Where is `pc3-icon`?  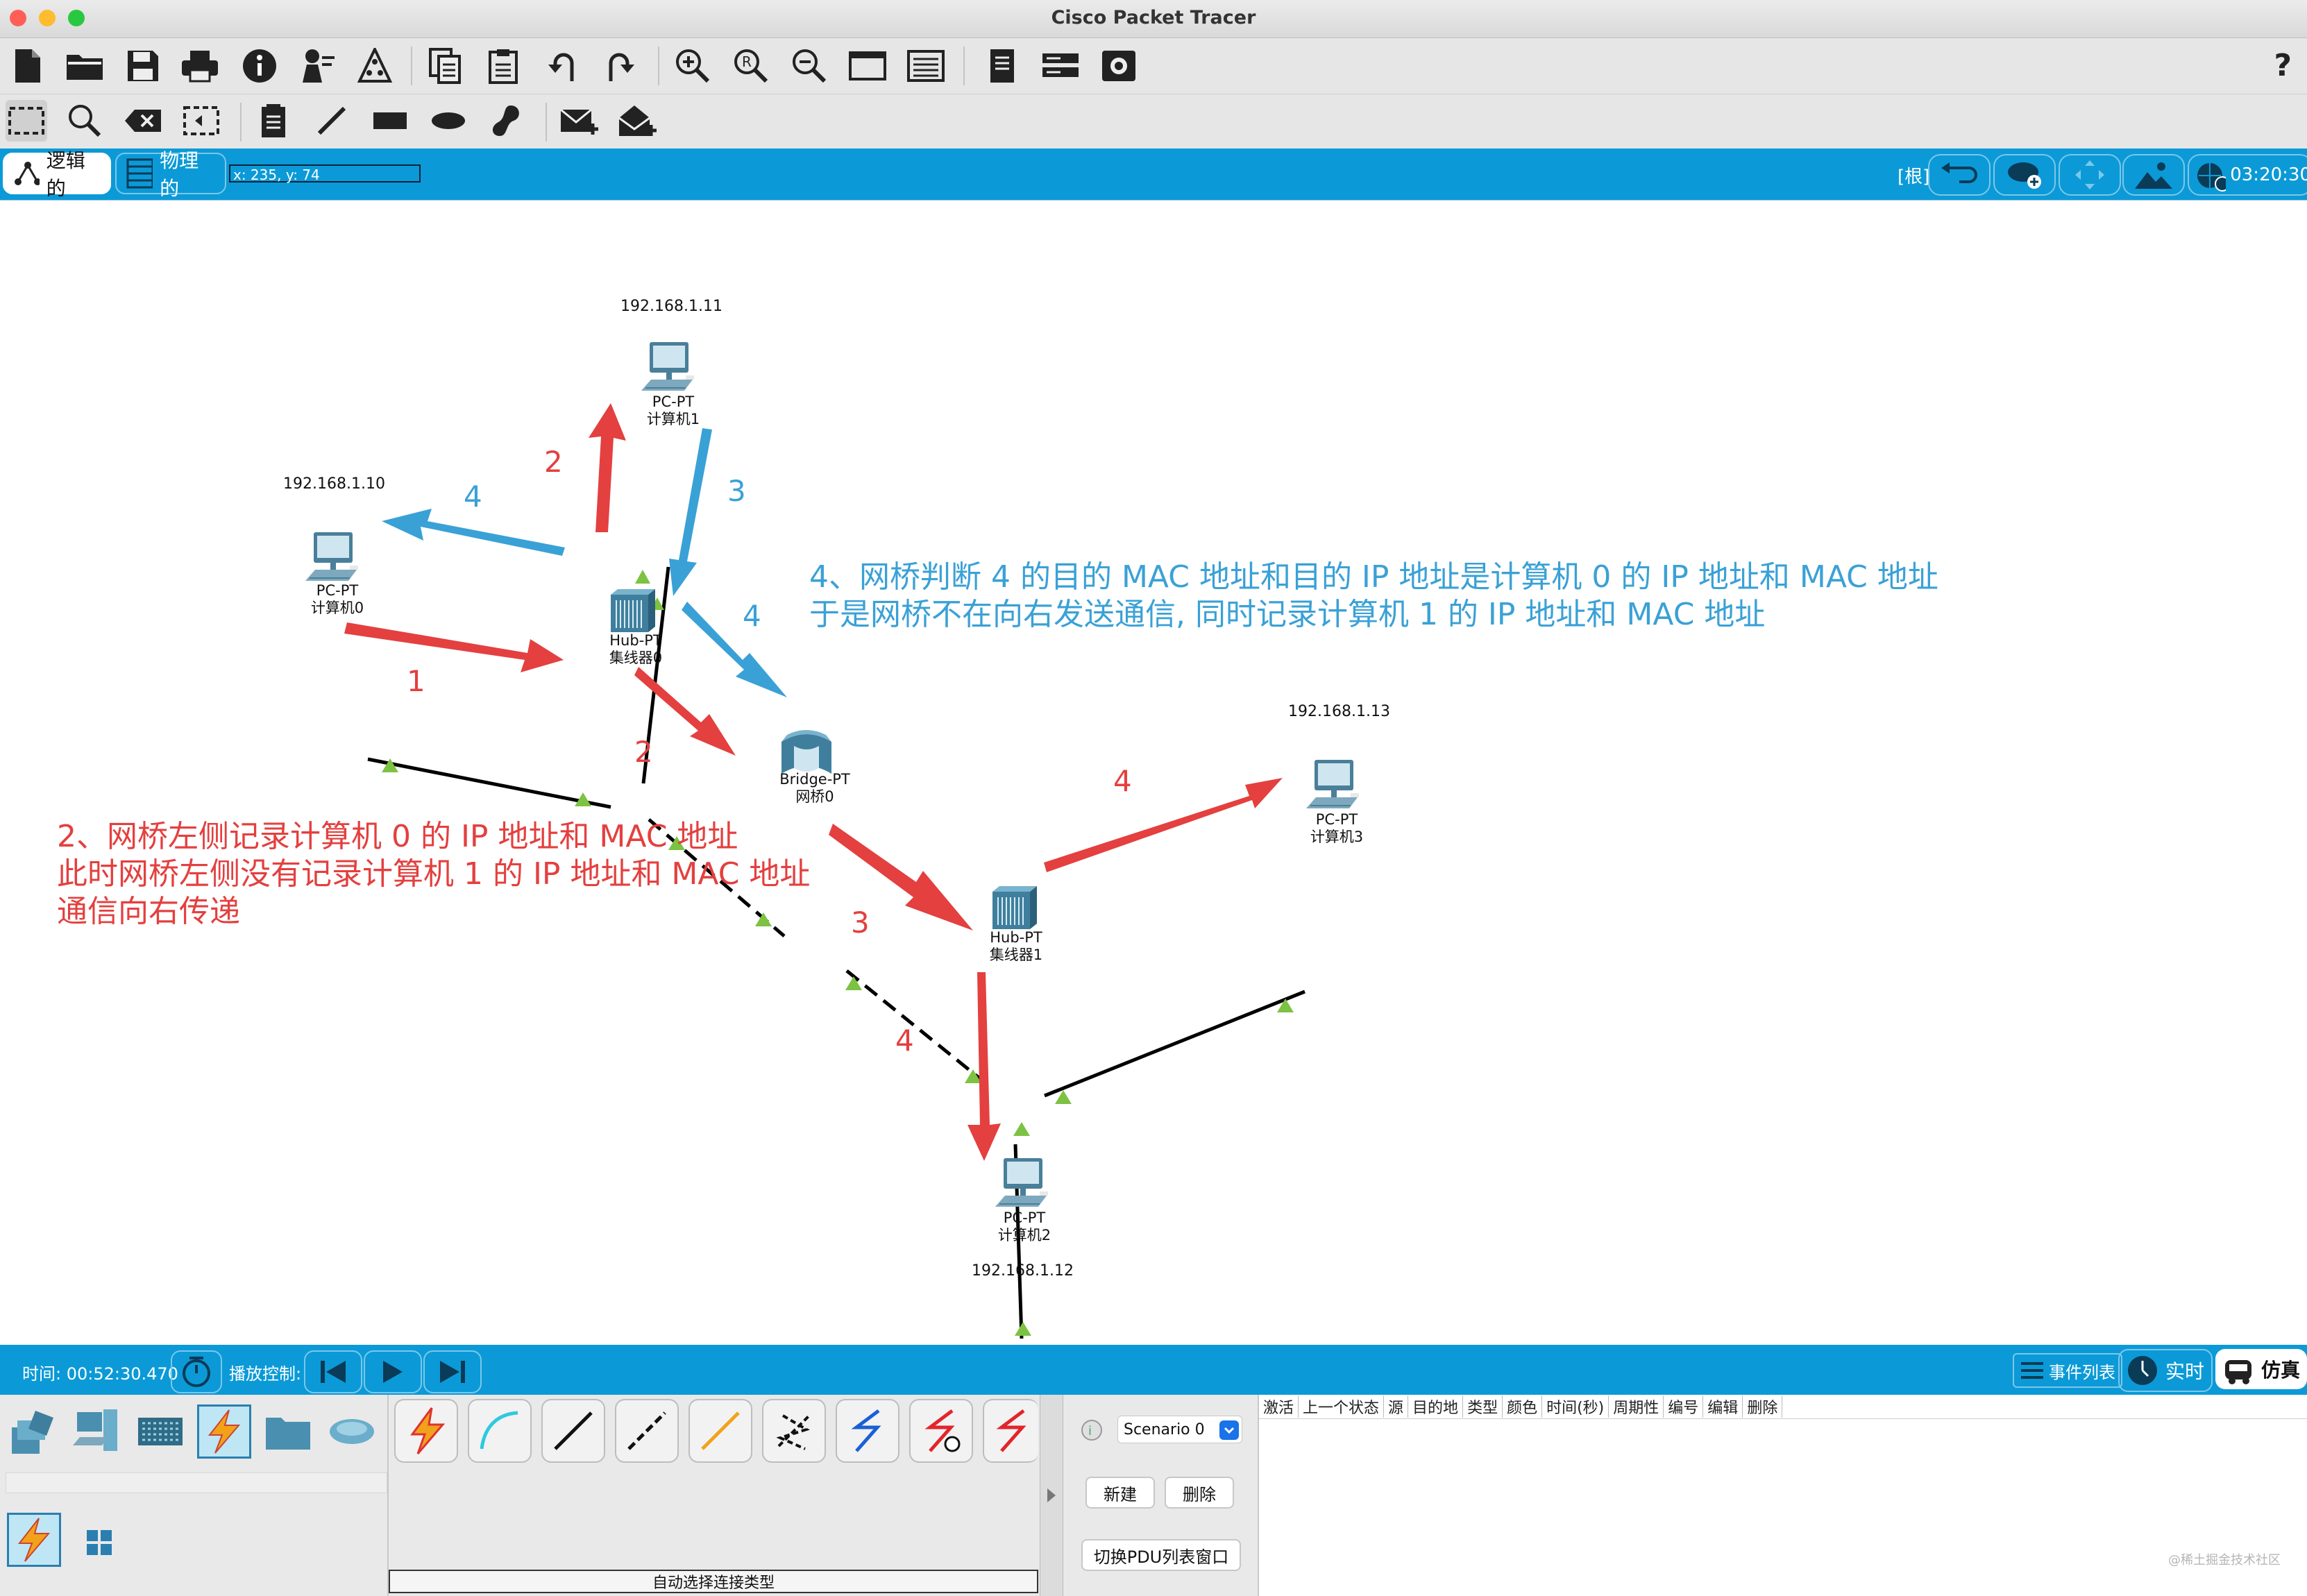 pc3-icon is located at coordinates (1332, 784).